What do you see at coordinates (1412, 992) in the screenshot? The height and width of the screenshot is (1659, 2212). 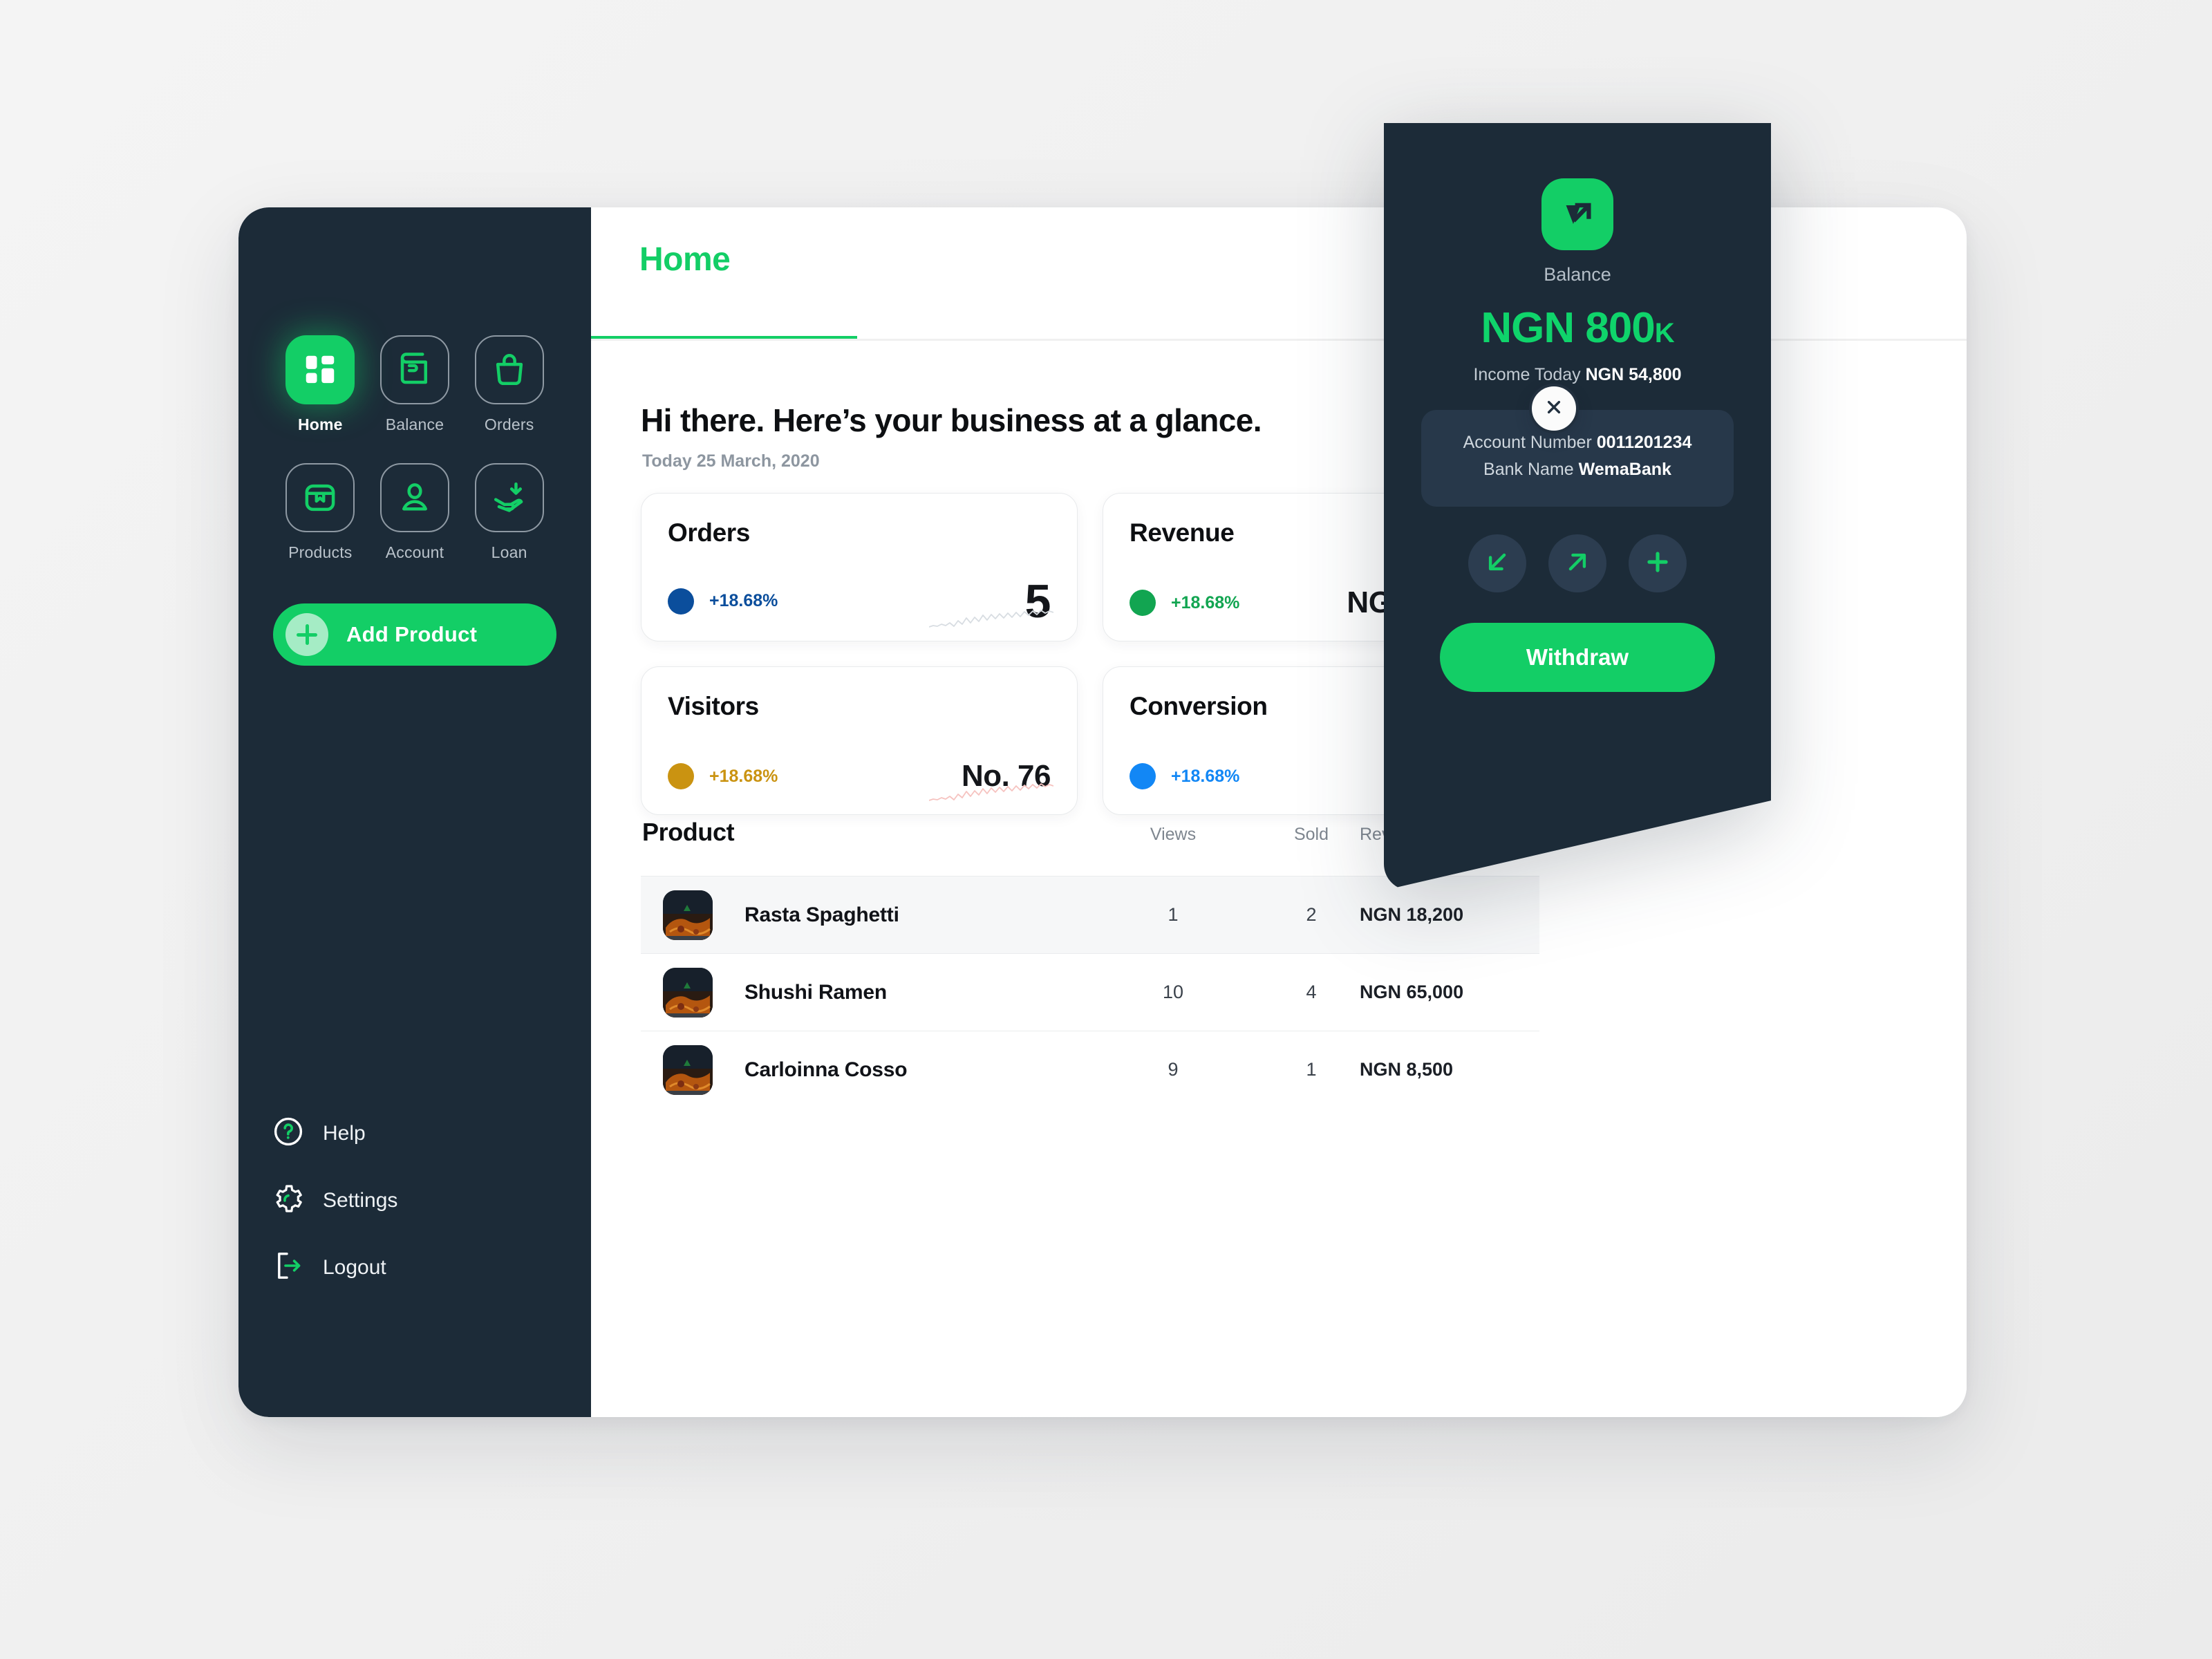 I see `product-revenue: NGN 65,000` at bounding box center [1412, 992].